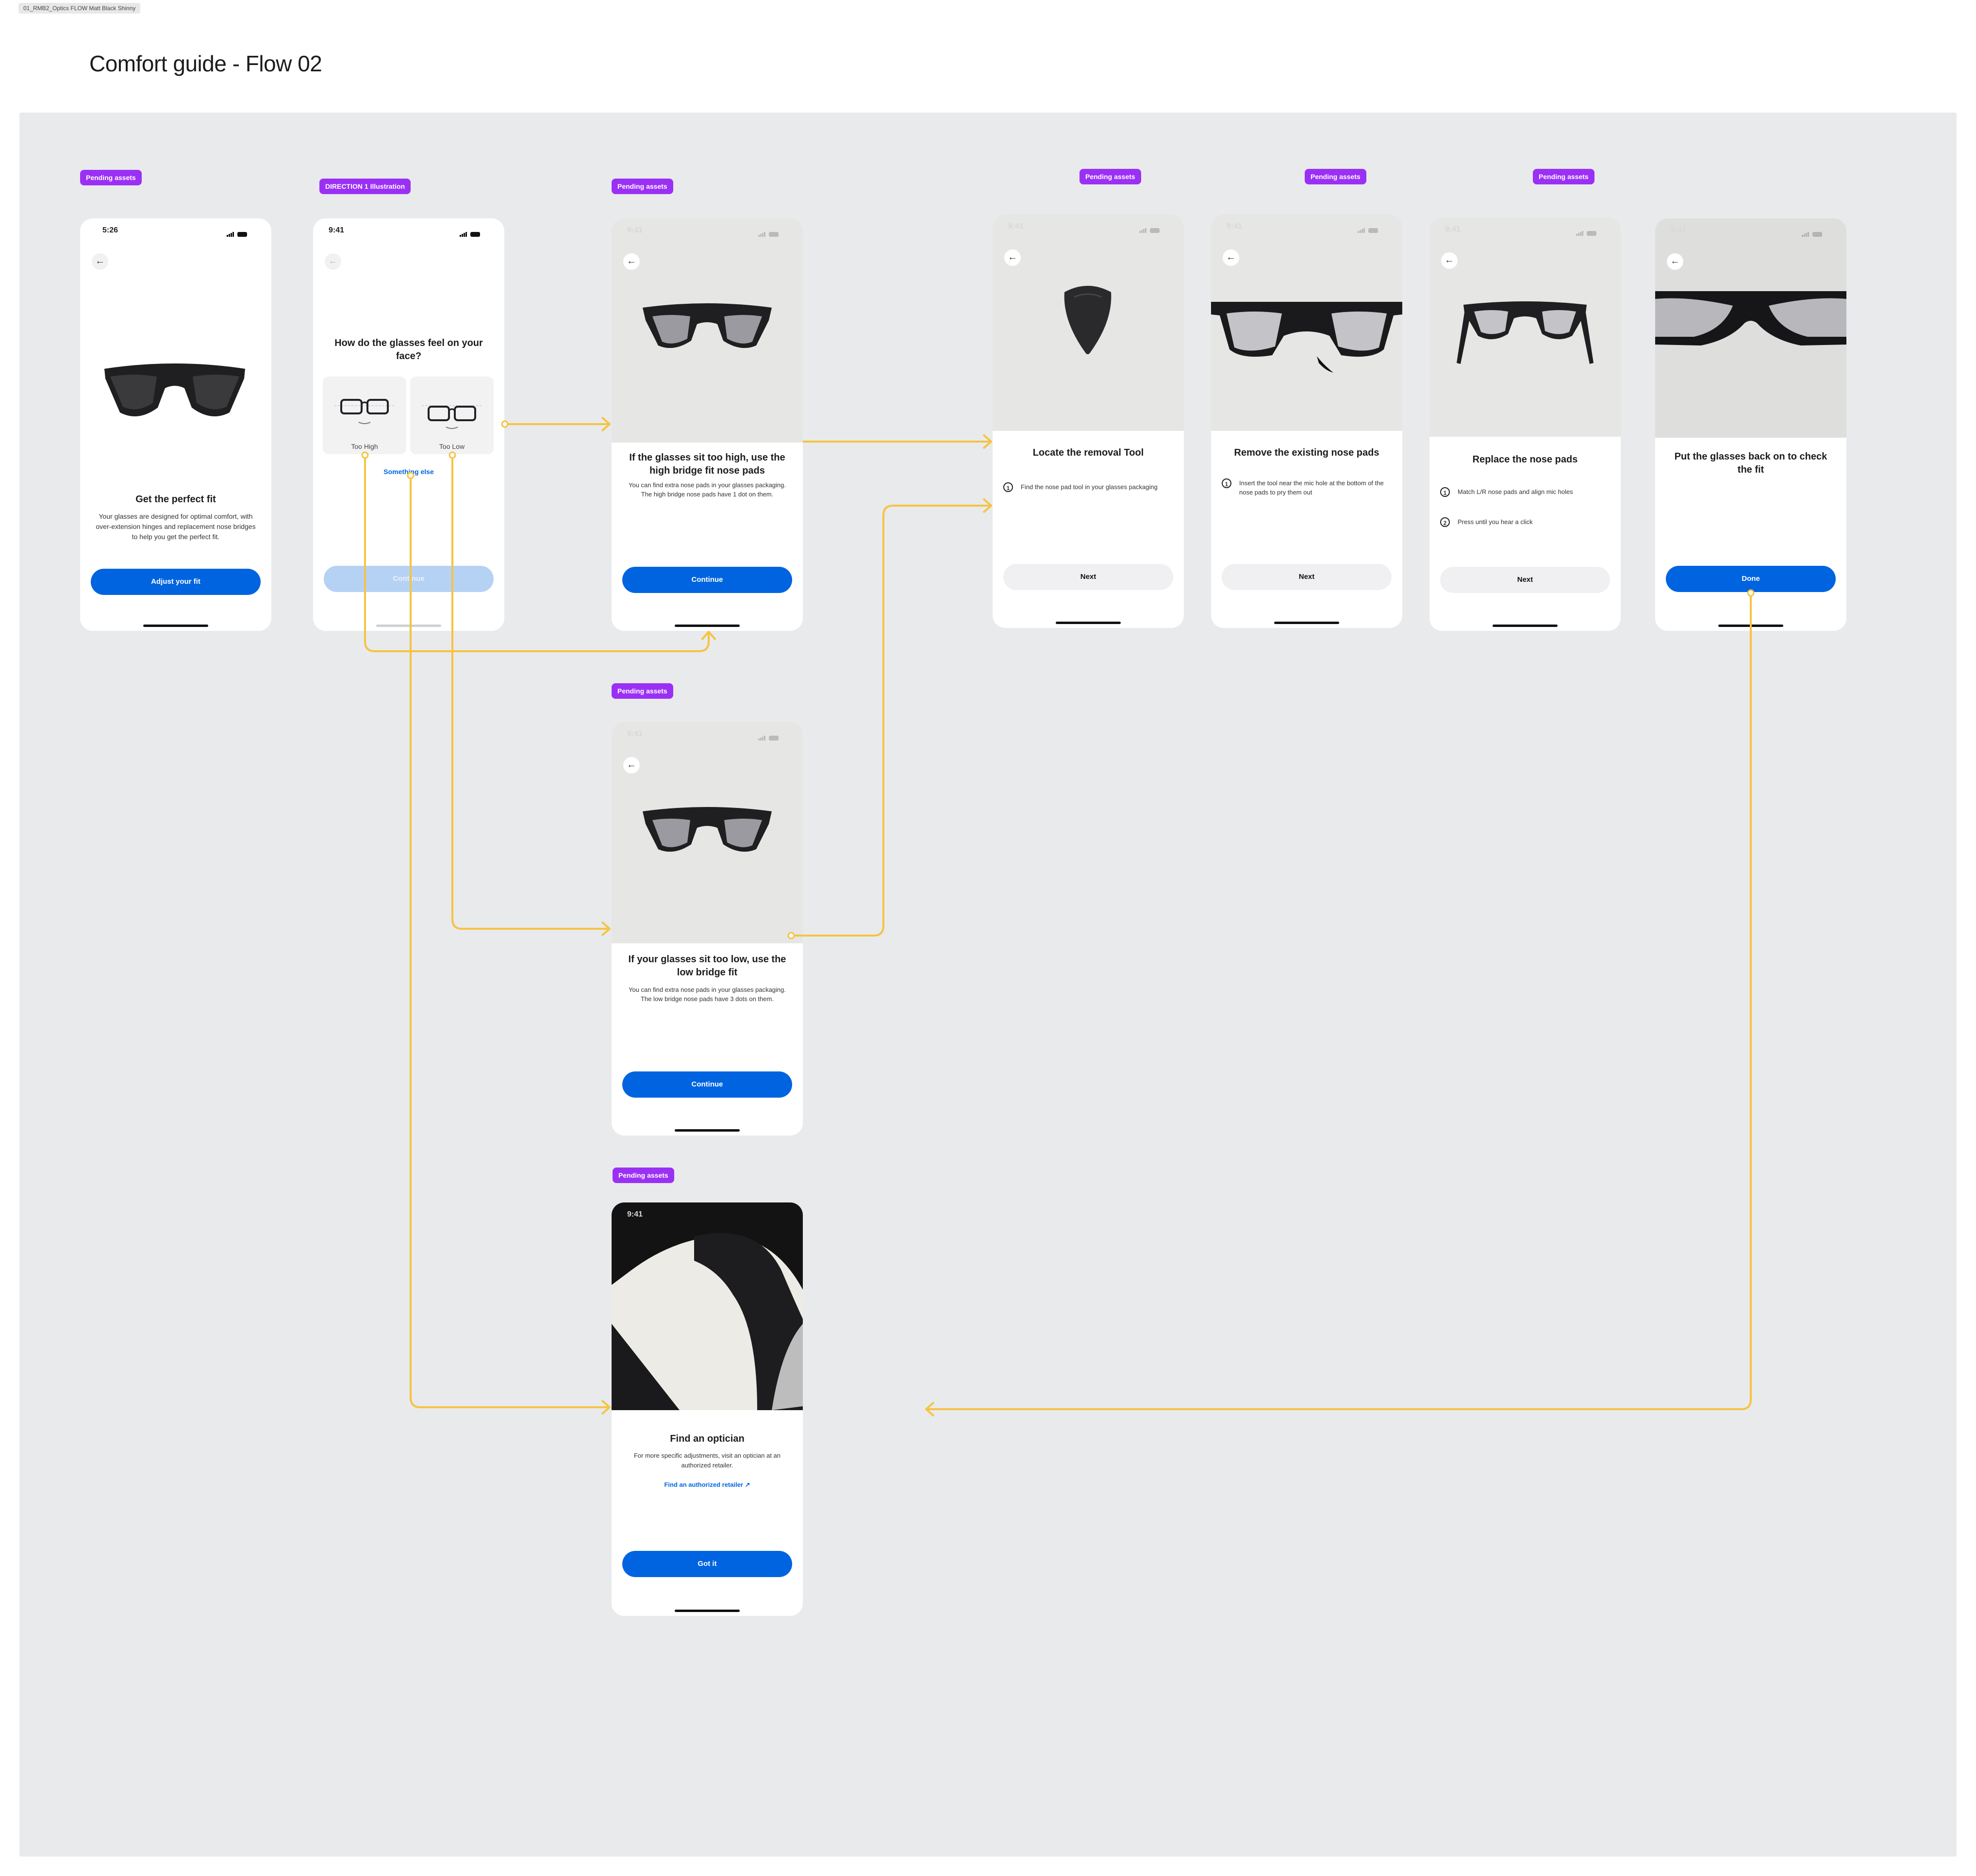  What do you see at coordinates (537, 553) in the screenshot?
I see `connector-too-high-to-high-bridge` at bounding box center [537, 553].